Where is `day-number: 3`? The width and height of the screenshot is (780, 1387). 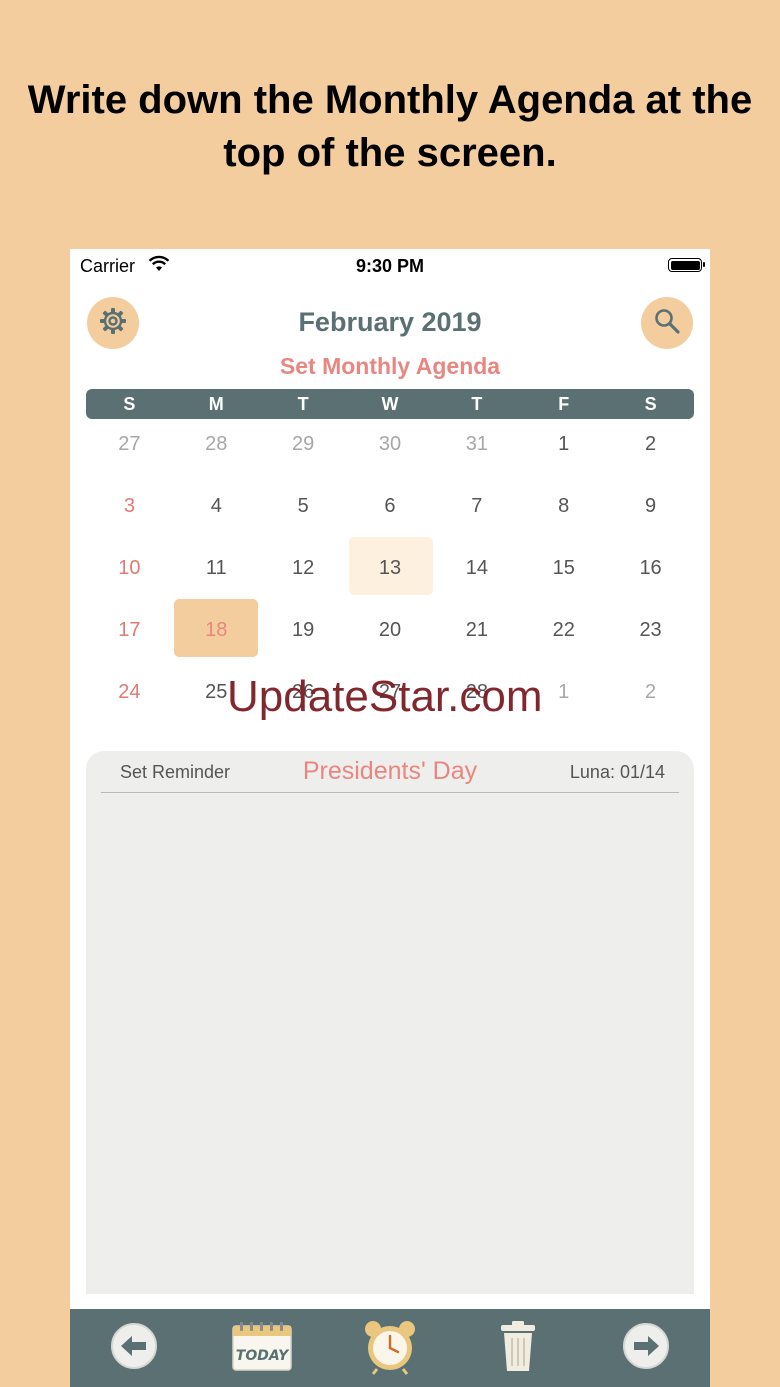
day-number: 3 is located at coordinates (129, 505).